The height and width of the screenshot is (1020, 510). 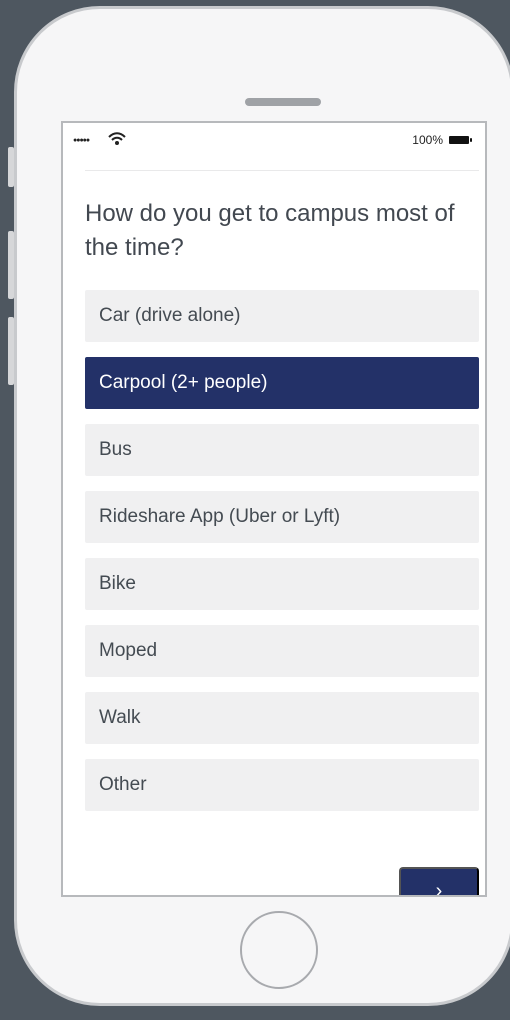 I want to click on earpiece-speaker, so click(x=283, y=102).